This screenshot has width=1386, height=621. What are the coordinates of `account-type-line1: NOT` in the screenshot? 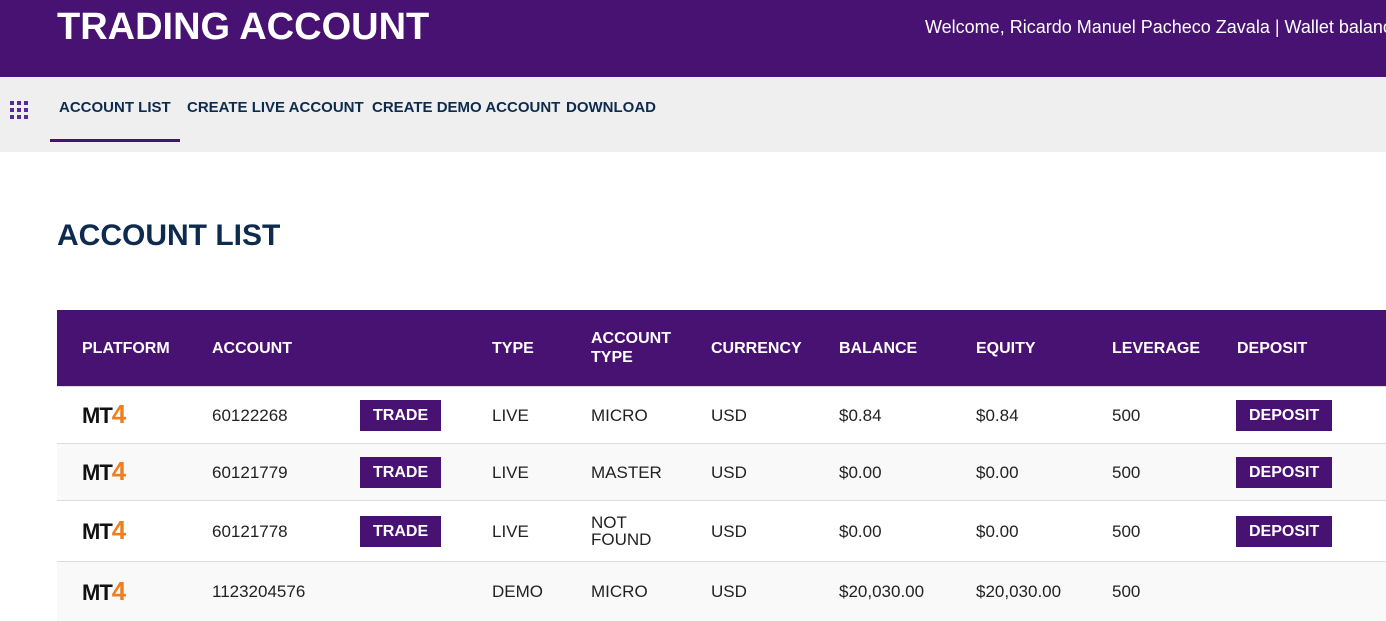 It's located at (609, 522).